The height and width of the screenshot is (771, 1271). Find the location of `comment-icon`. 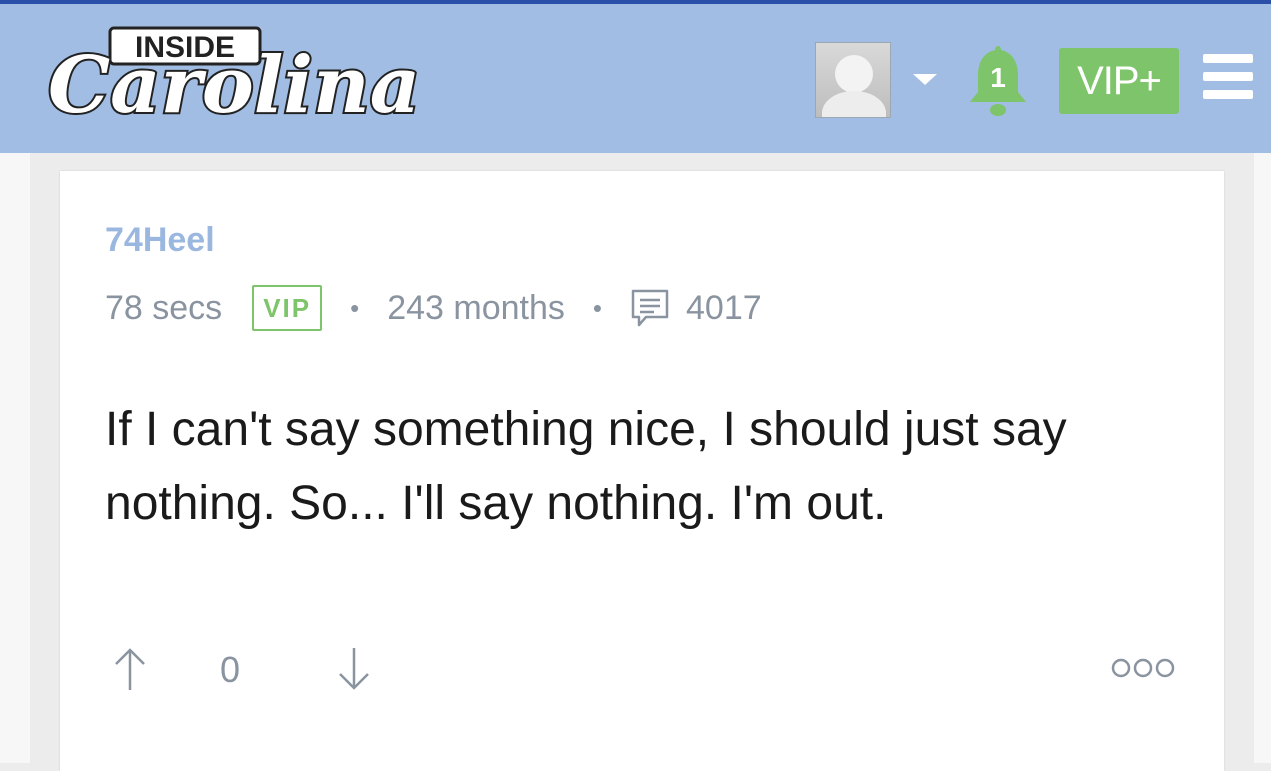

comment-icon is located at coordinates (650, 308).